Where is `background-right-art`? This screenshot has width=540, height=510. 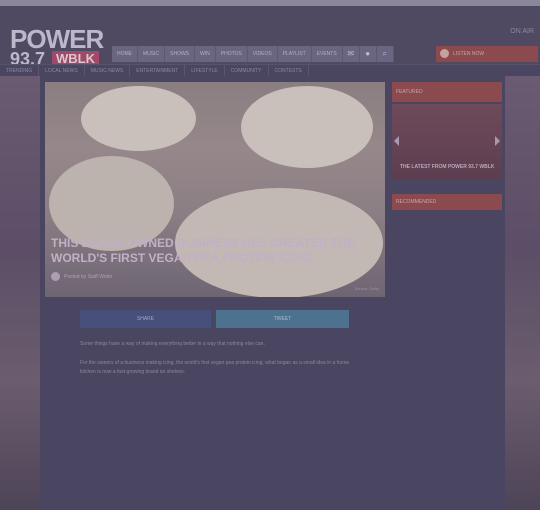
background-right-art is located at coordinates (522, 293).